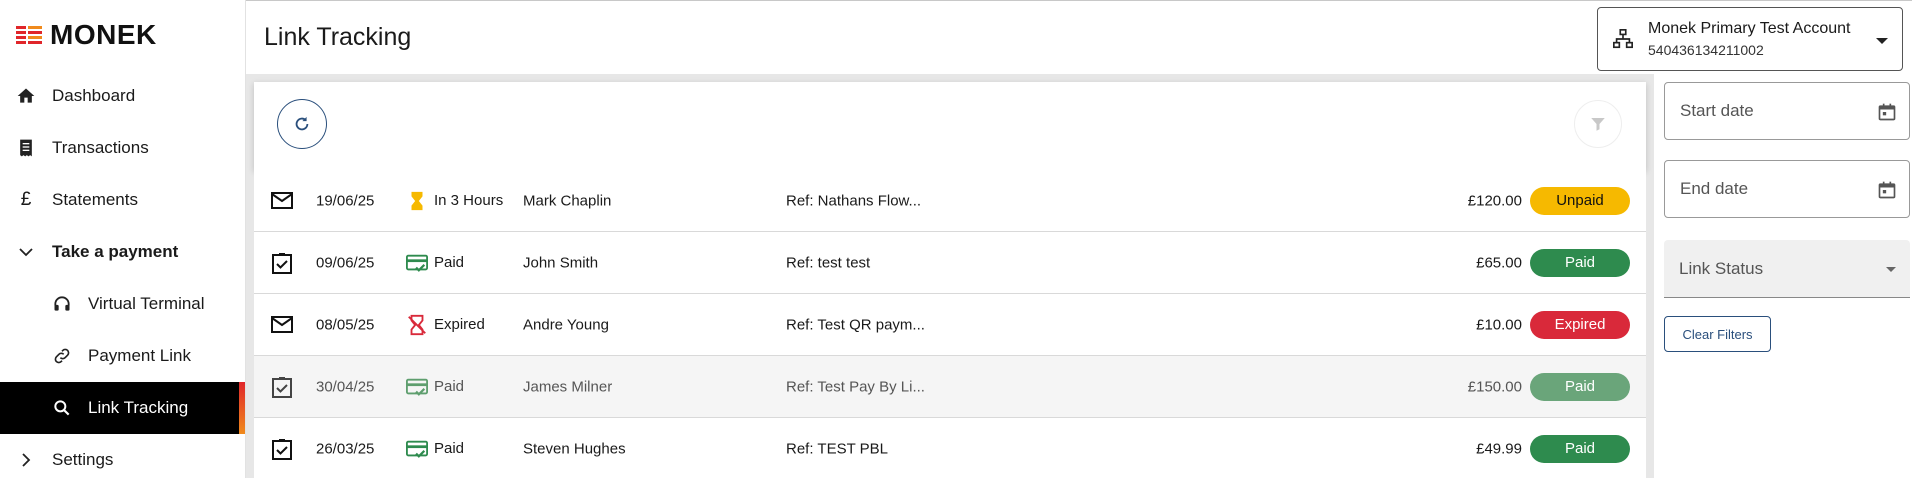 The image size is (1912, 478). What do you see at coordinates (1499, 324) in the screenshot?
I see `link-amount: £10.00` at bounding box center [1499, 324].